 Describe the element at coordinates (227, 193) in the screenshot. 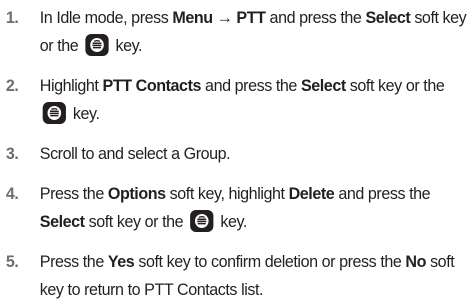

I see `step-text: soft key, highlight` at that location.